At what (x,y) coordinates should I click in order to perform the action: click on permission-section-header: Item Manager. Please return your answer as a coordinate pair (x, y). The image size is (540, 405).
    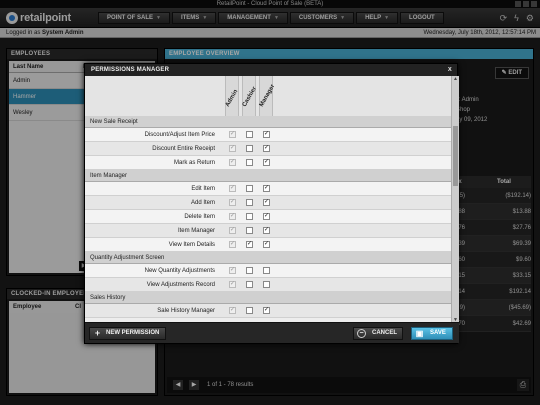
    Looking at the image, I should click on (268, 176).